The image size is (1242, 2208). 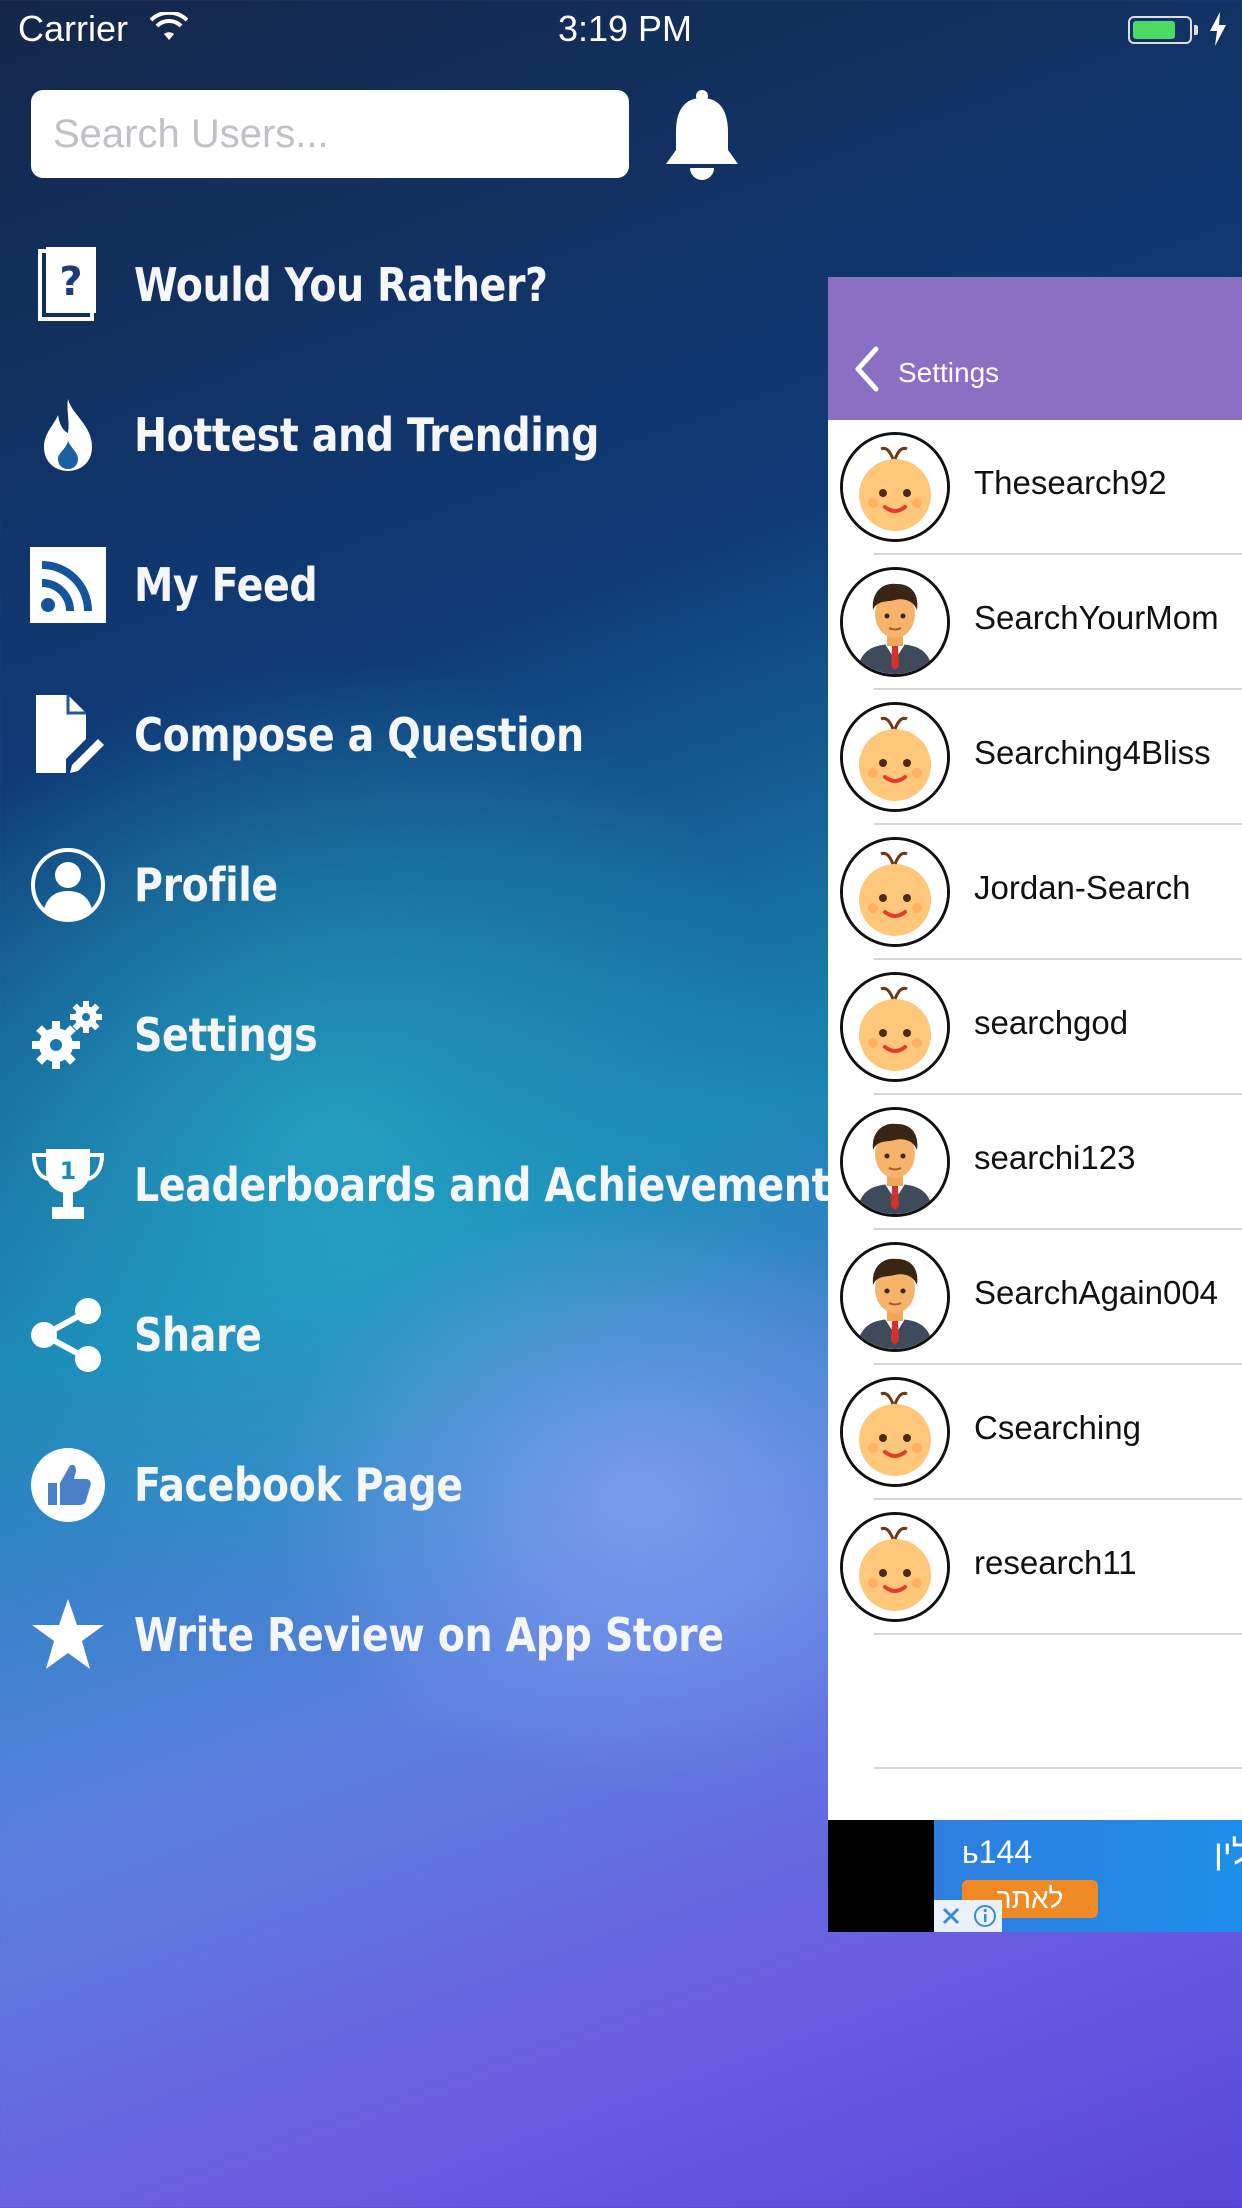 I want to click on status-bar: Carrier 3:19 PM, so click(x=621, y=30).